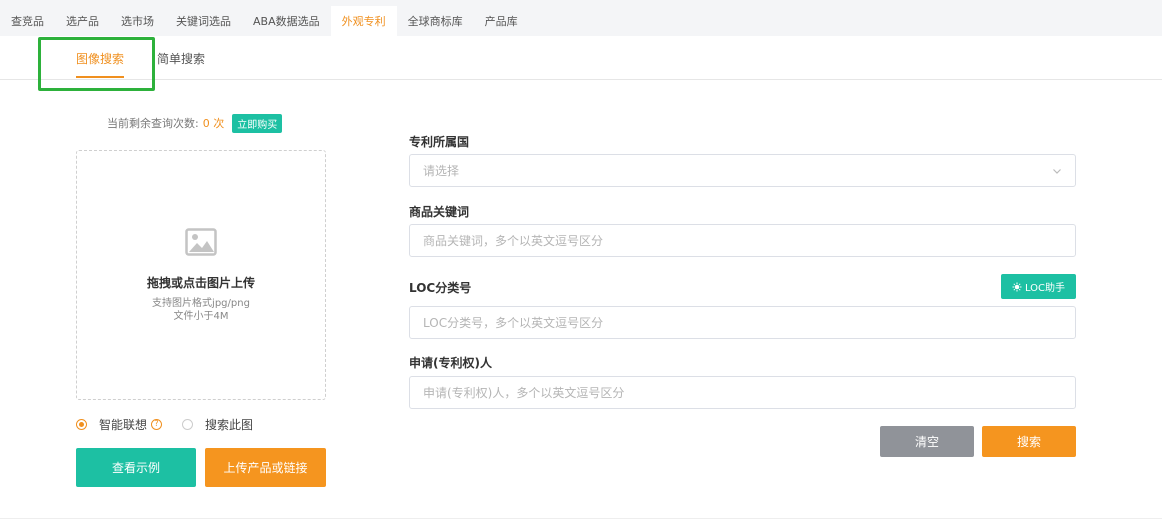  What do you see at coordinates (213, 123) in the screenshot?
I see `quota-count: 0 次` at bounding box center [213, 123].